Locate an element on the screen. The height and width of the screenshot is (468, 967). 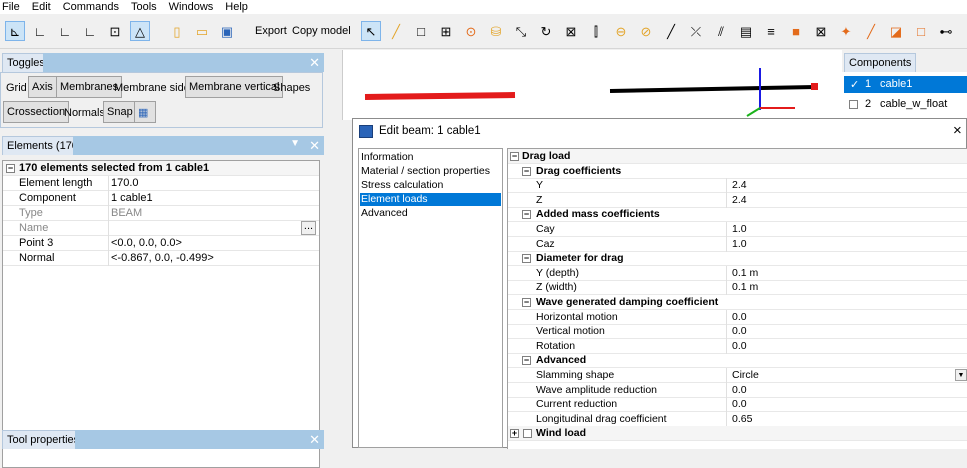
wind-load-checkbox is located at coordinates (527, 434).